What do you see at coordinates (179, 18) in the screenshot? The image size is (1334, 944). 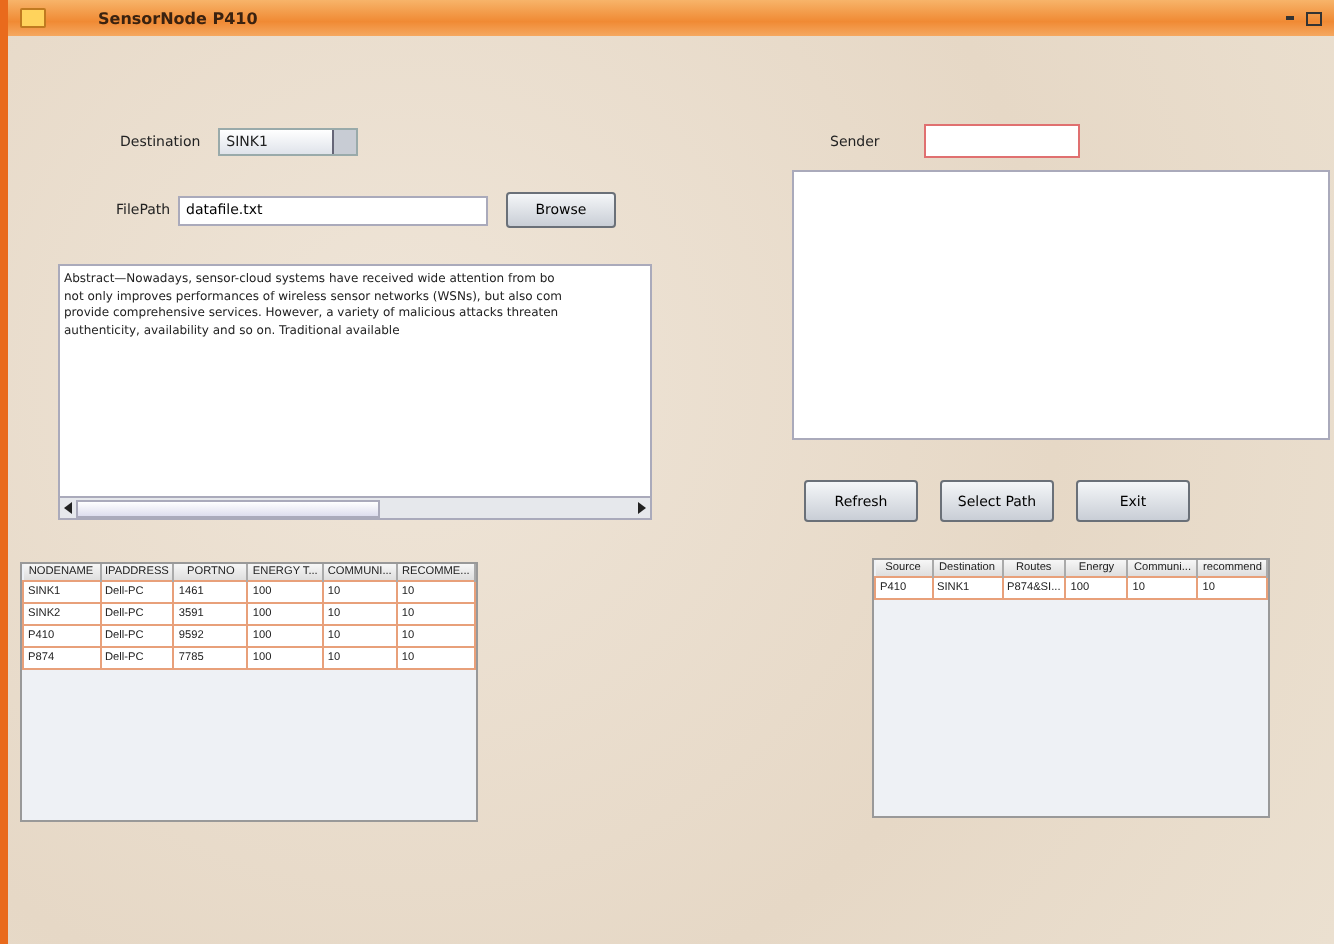 I see `window-title: SensorNode P410` at bounding box center [179, 18].